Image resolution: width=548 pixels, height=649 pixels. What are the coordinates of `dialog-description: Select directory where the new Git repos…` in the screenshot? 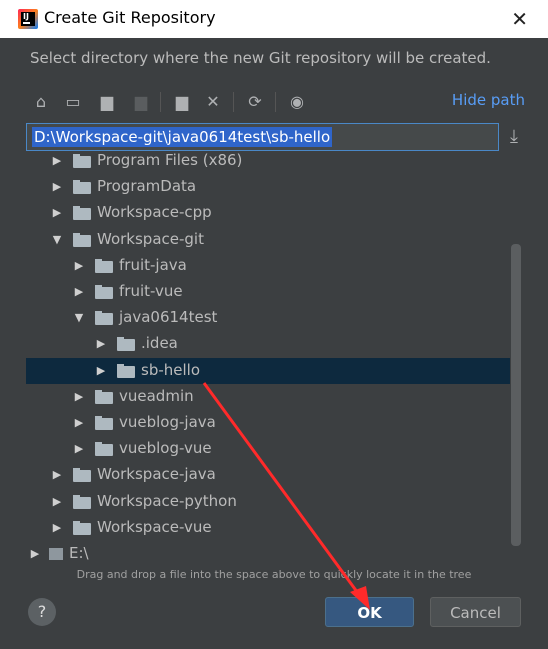 It's located at (260, 58).